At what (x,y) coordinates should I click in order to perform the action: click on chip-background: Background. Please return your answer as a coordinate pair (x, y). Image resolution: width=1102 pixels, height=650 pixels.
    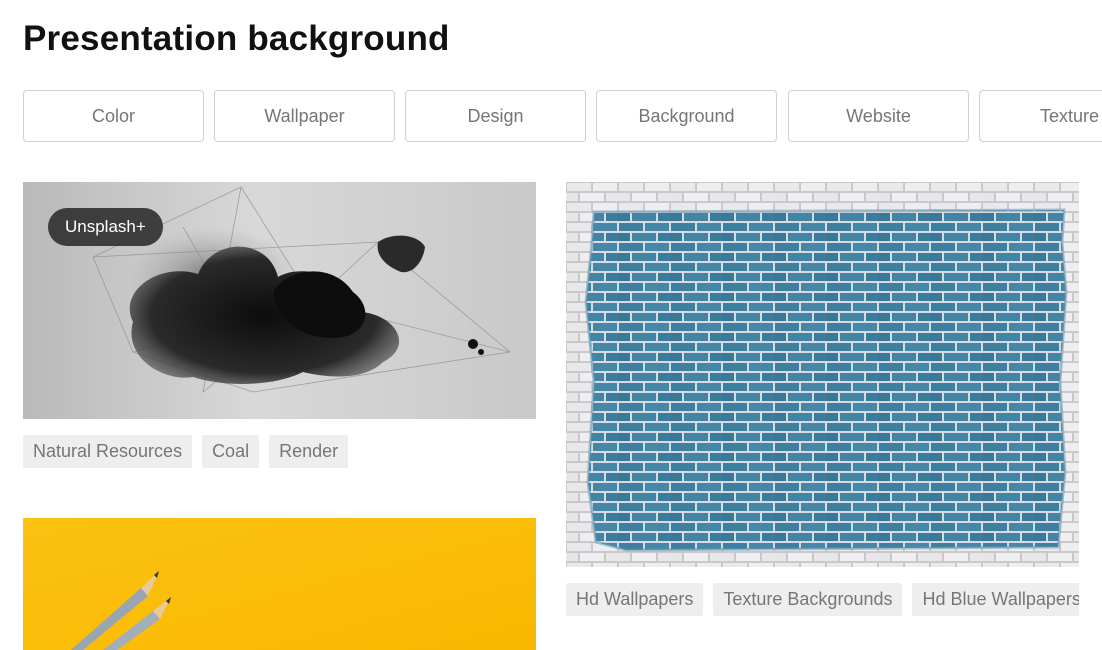
    Looking at the image, I should click on (686, 116).